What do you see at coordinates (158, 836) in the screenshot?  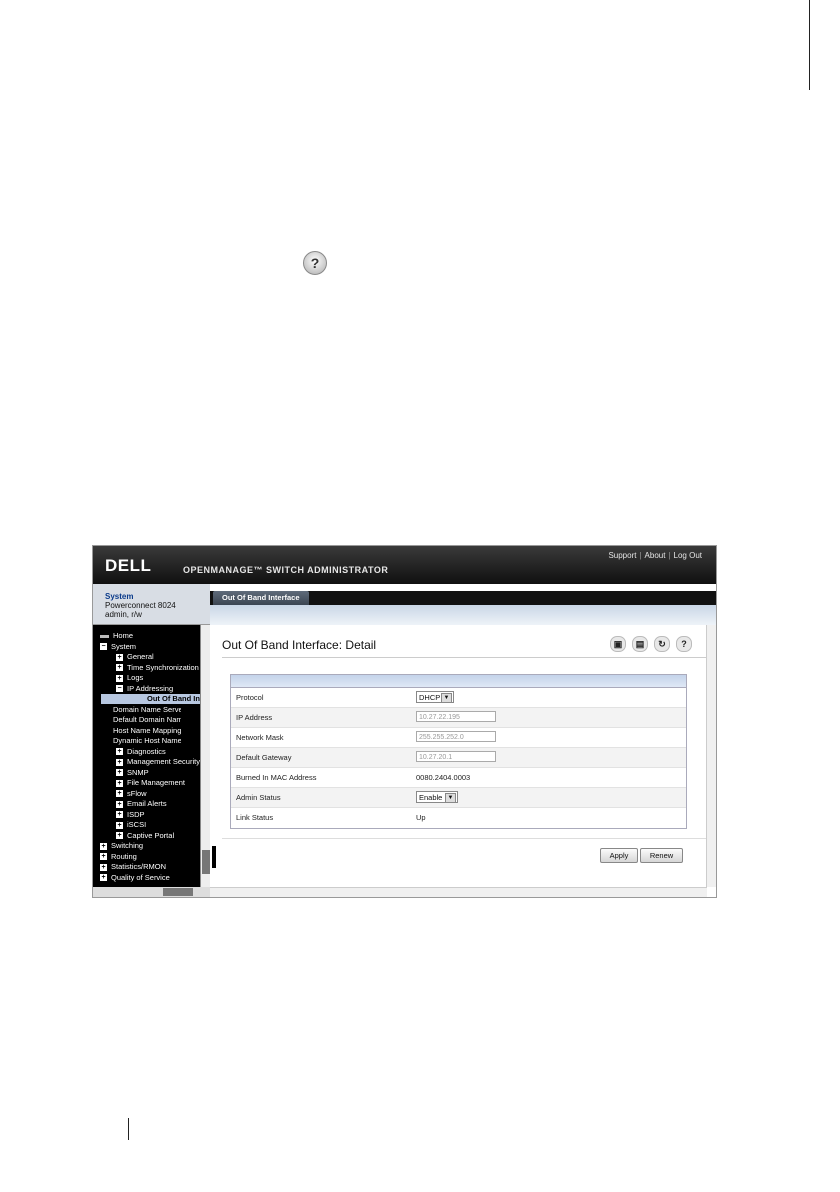 I see `nav-item-captive-portal: + Captive Portal` at bounding box center [158, 836].